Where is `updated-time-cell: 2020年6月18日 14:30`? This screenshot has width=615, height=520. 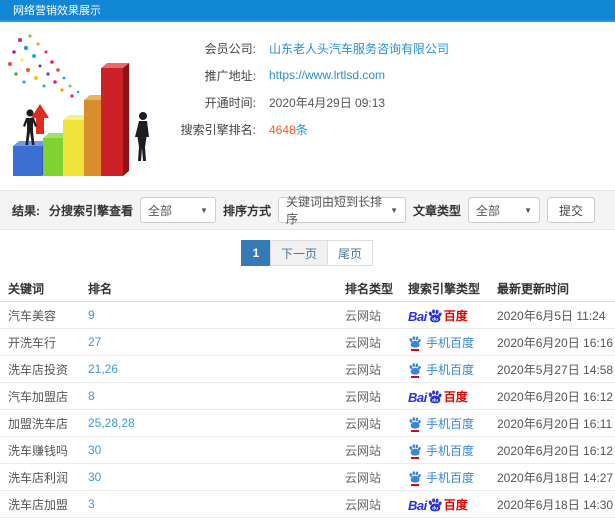
updated-time-cell: 2020年6月18日 14:30 is located at coordinates (555, 504).